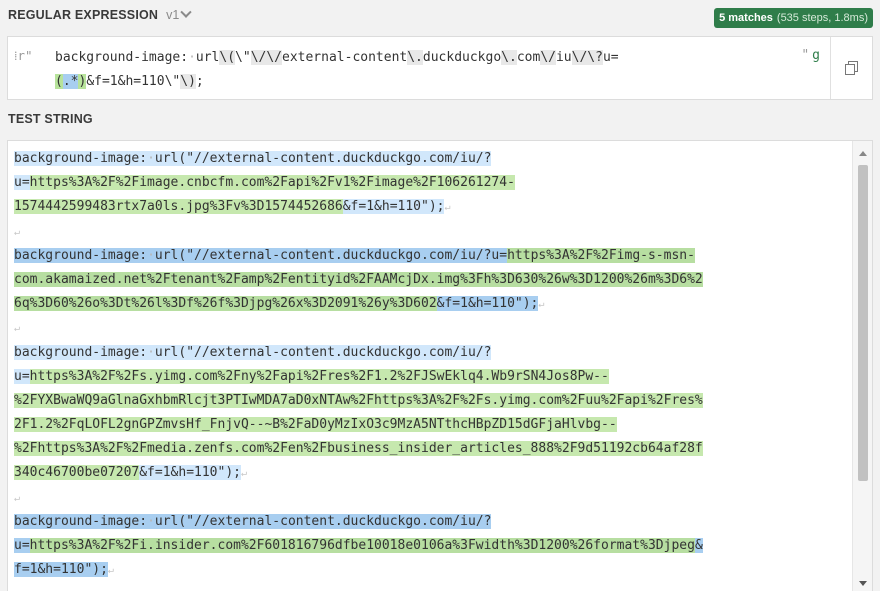  I want to click on test-section-header: TEST STRING, so click(440, 119).